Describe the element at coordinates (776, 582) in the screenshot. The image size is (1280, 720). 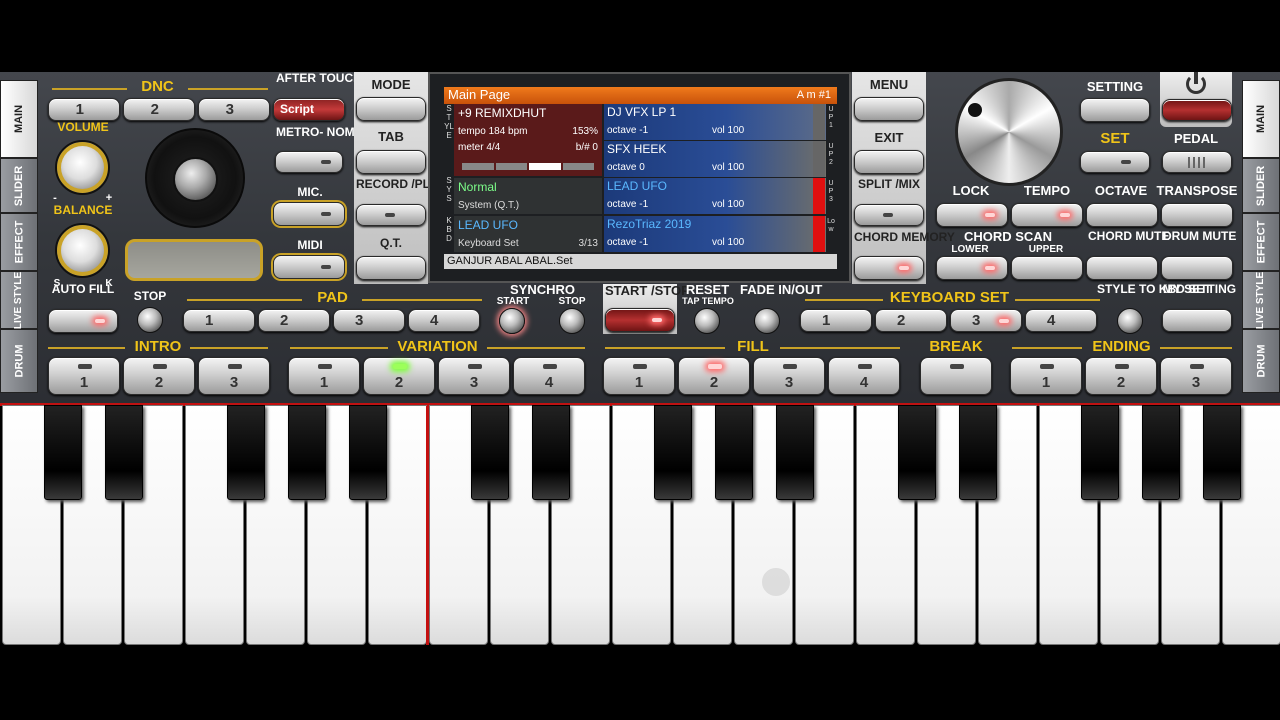
I see `touch-indicator` at that location.